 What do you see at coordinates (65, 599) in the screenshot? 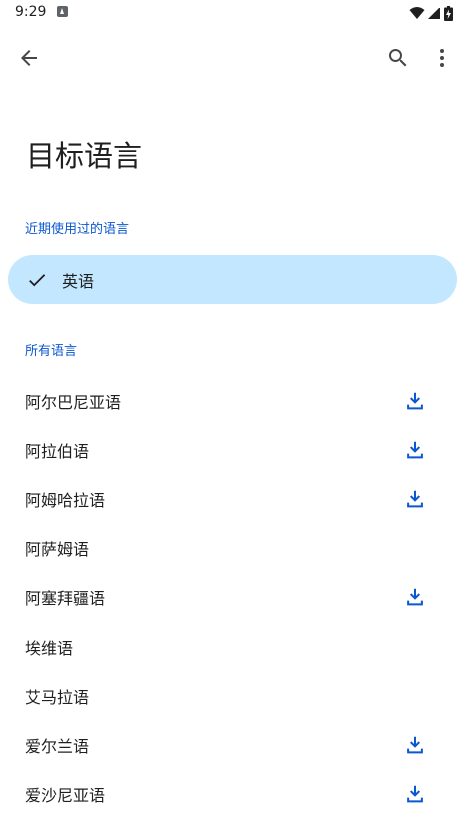
I see `language-label: 阿塞拜疆语` at bounding box center [65, 599].